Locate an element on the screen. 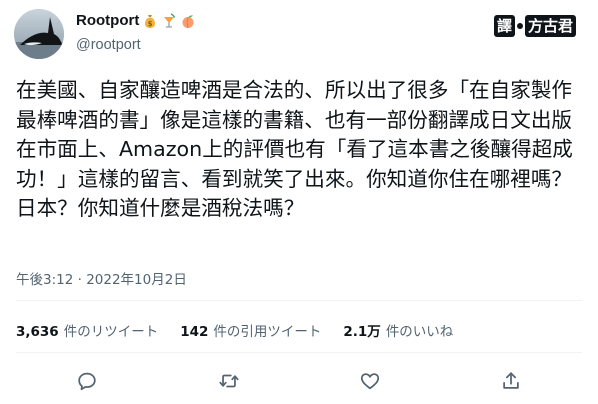 The image size is (598, 404). translator-watermark: 譯 方古君 is located at coordinates (538, 26).